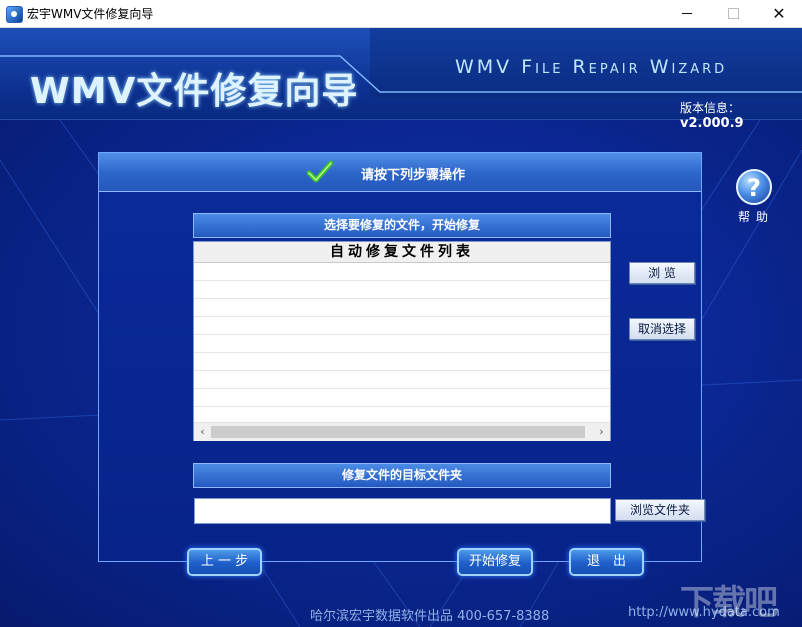  Describe the element at coordinates (398, 432) in the screenshot. I see `scrollbar-thumb` at that location.